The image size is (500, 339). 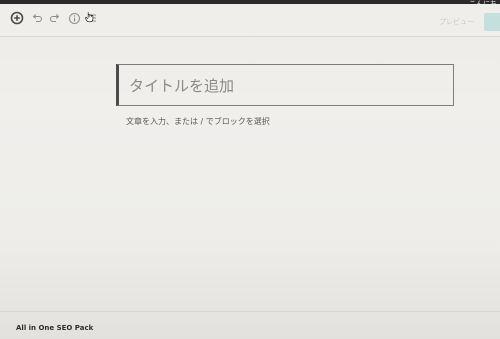 I want to click on post-title-field: タイトルを追加, so click(x=285, y=85).